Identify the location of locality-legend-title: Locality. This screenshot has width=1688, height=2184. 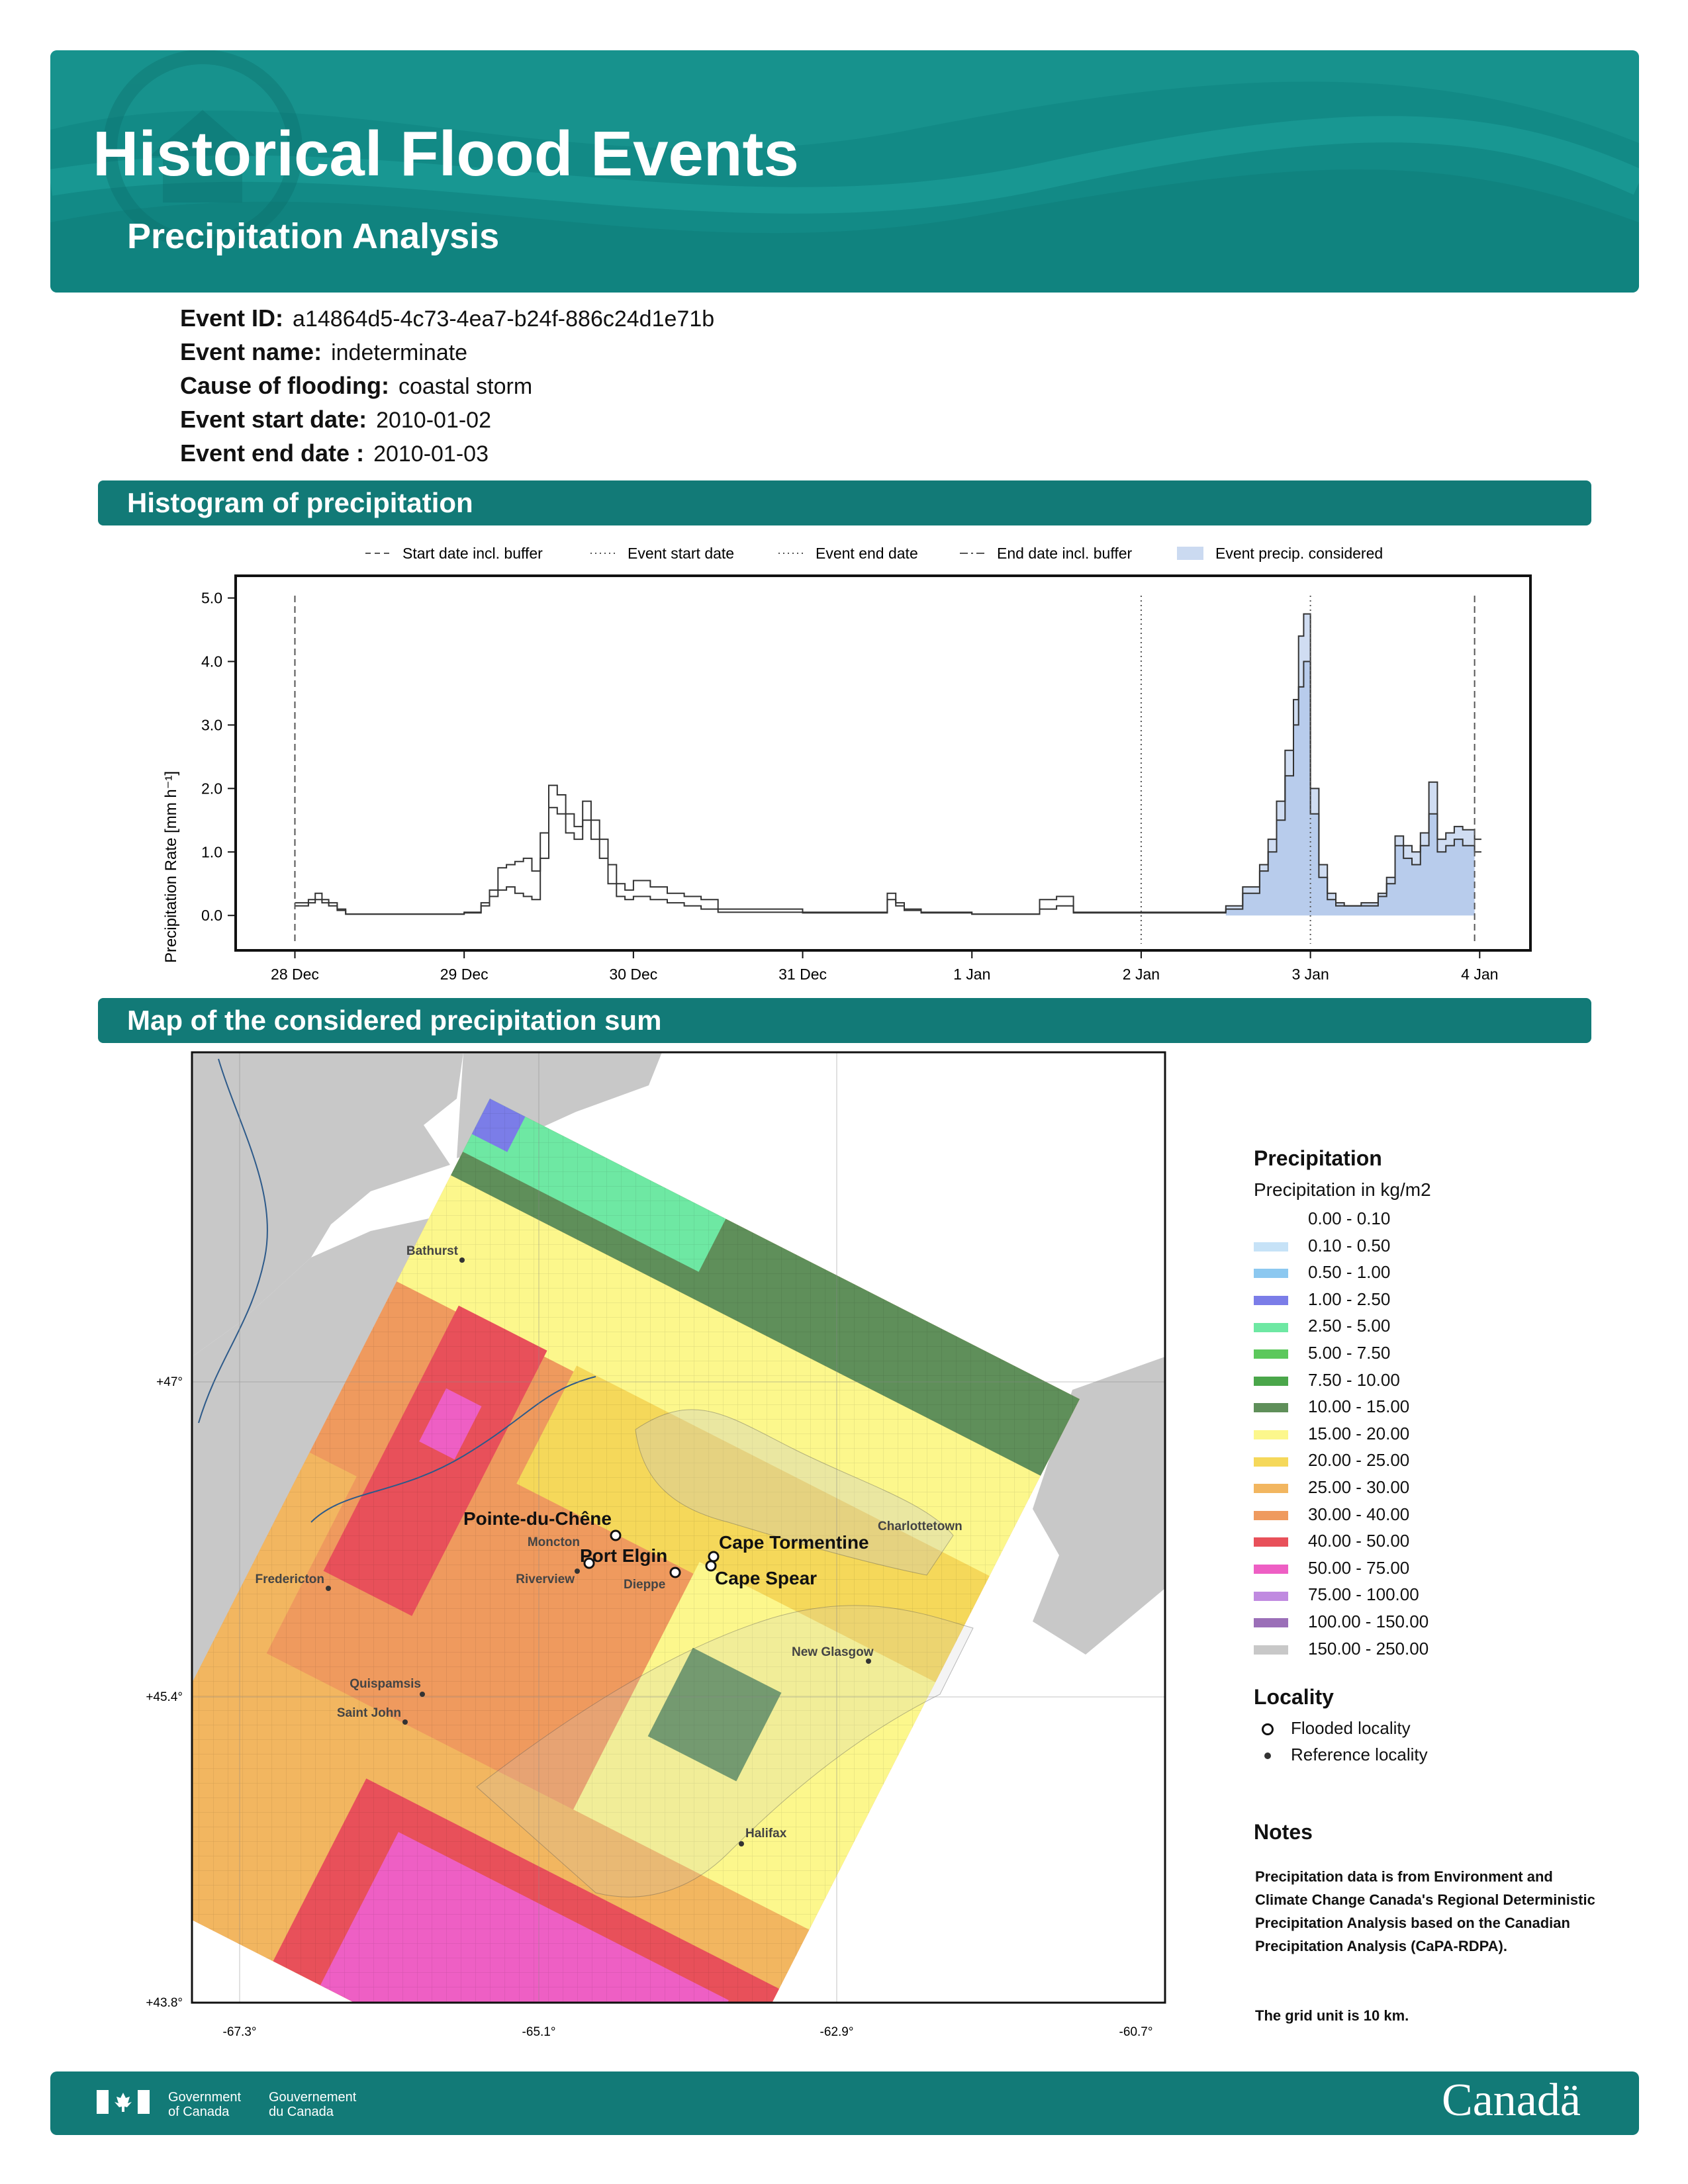
(1294, 1697).